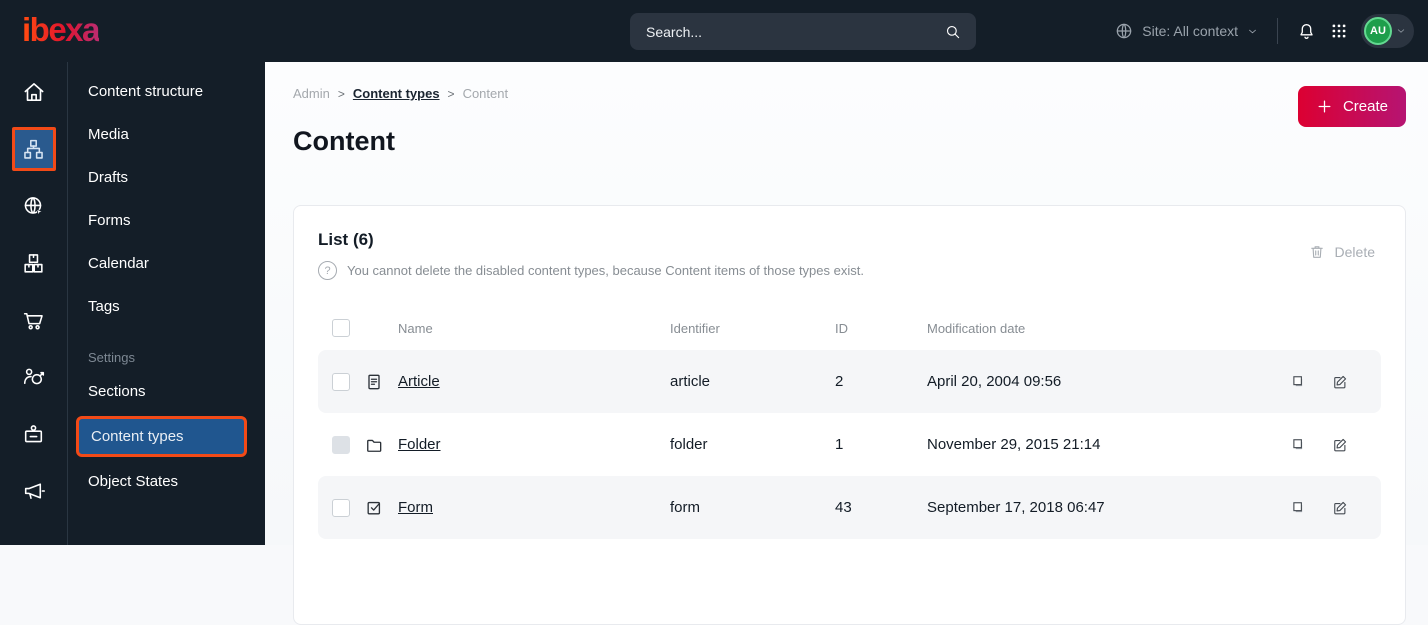 The image size is (1428, 625). What do you see at coordinates (1124, 31) in the screenshot?
I see `globe-icon` at bounding box center [1124, 31].